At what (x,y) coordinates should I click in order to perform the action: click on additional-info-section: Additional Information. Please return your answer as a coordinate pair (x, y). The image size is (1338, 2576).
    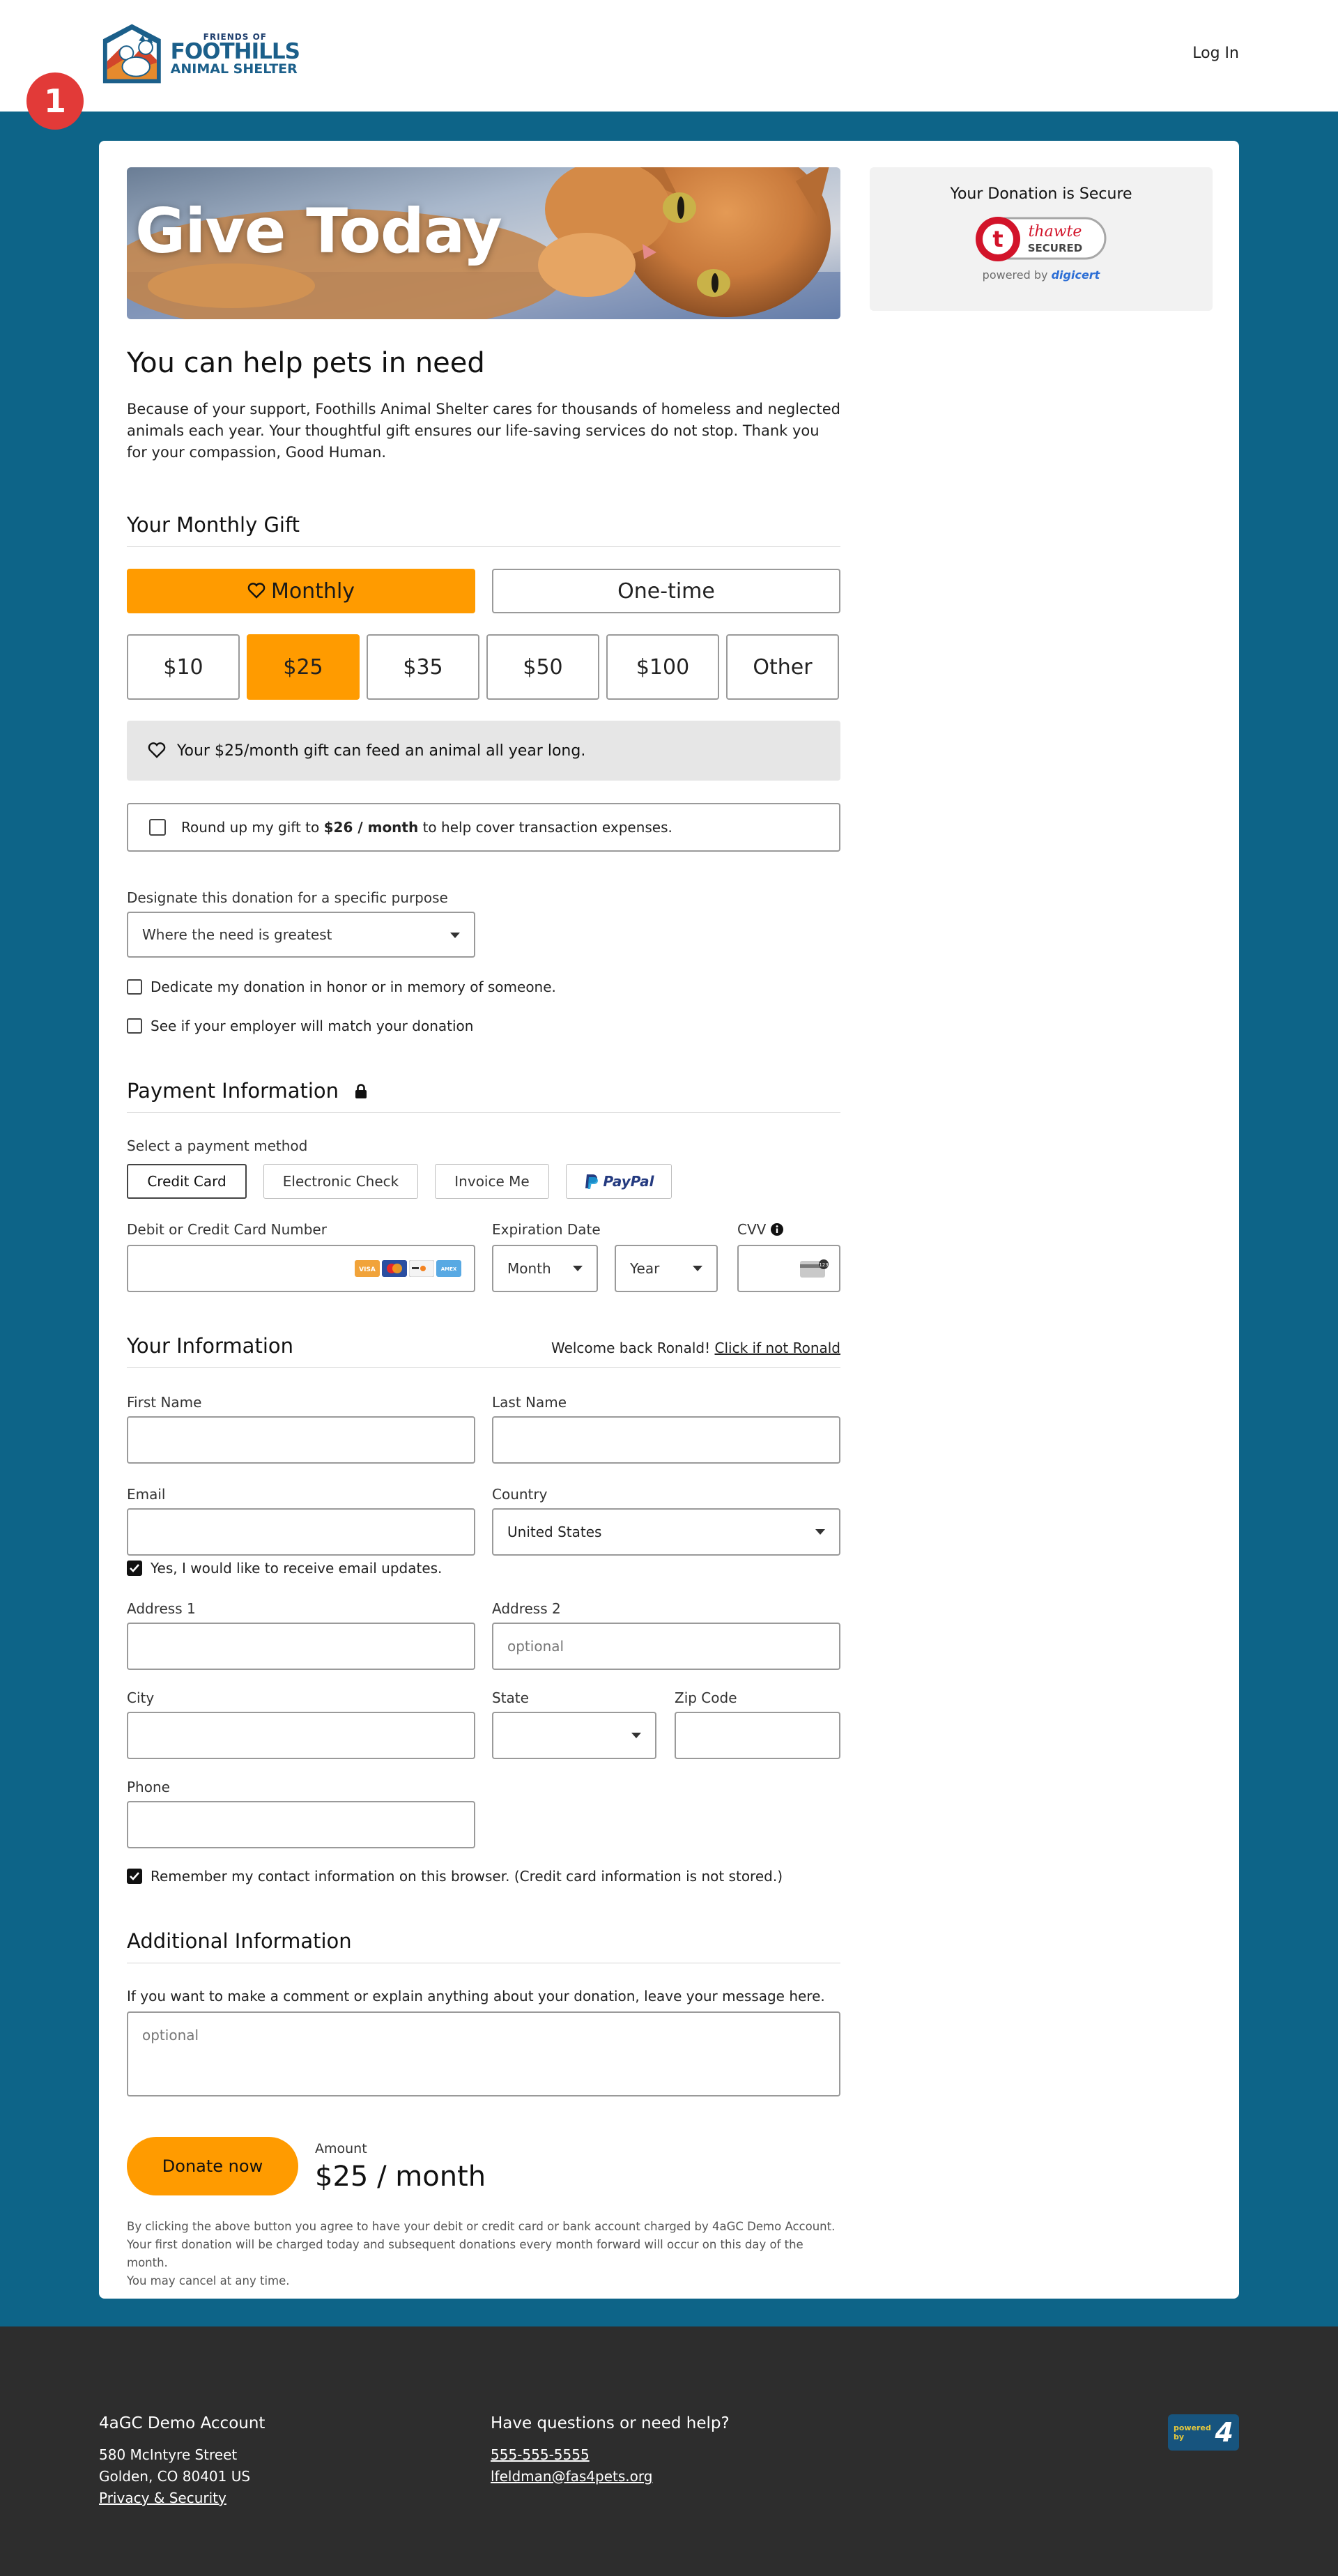
    Looking at the image, I should click on (483, 1946).